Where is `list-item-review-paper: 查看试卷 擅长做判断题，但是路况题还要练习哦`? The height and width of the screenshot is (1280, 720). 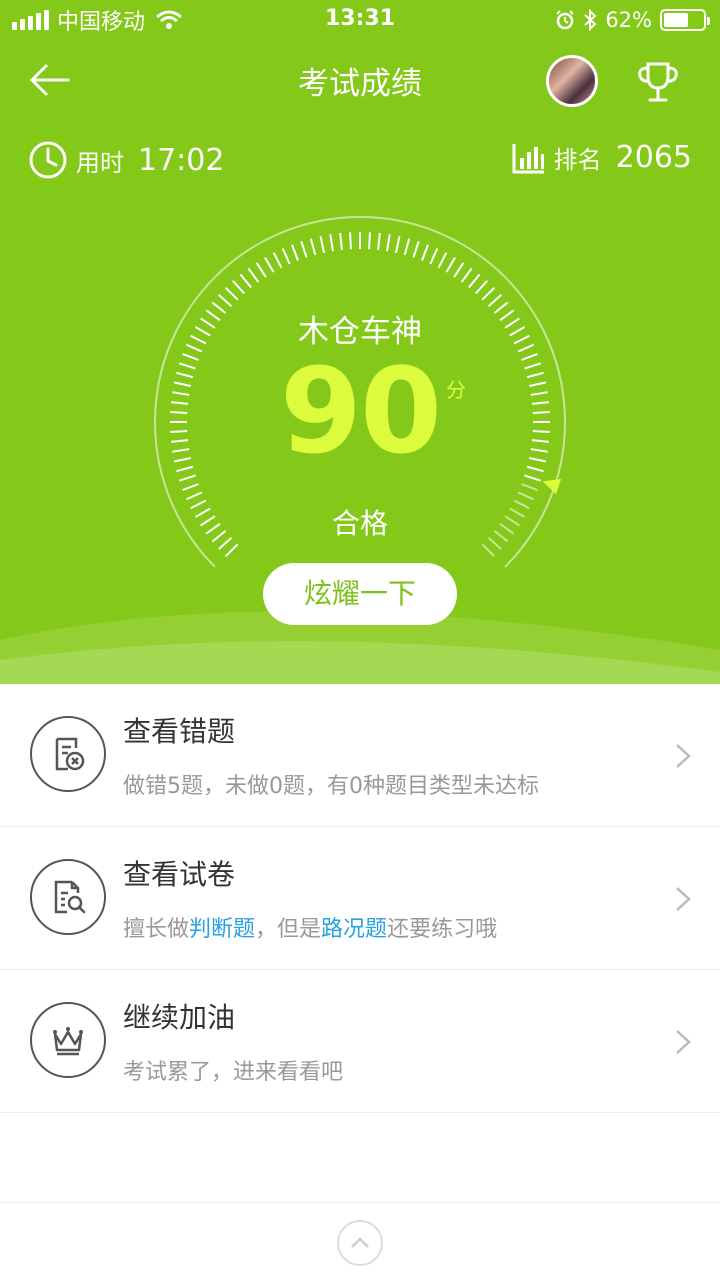
list-item-review-paper: 查看试卷 擅长做判断题，但是路况题还要练习哦 is located at coordinates (360, 898).